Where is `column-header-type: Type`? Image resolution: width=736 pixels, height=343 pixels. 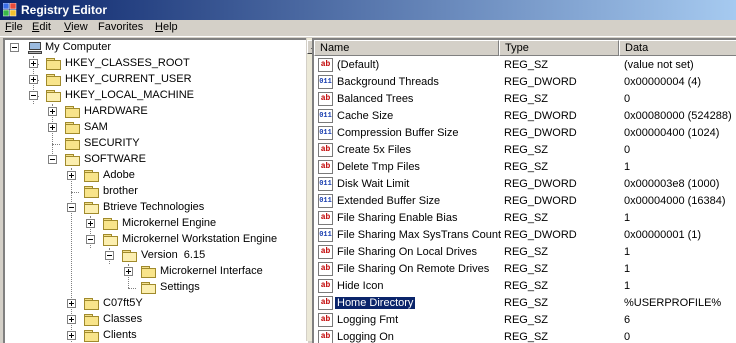
column-header-type: Type is located at coordinates (559, 48).